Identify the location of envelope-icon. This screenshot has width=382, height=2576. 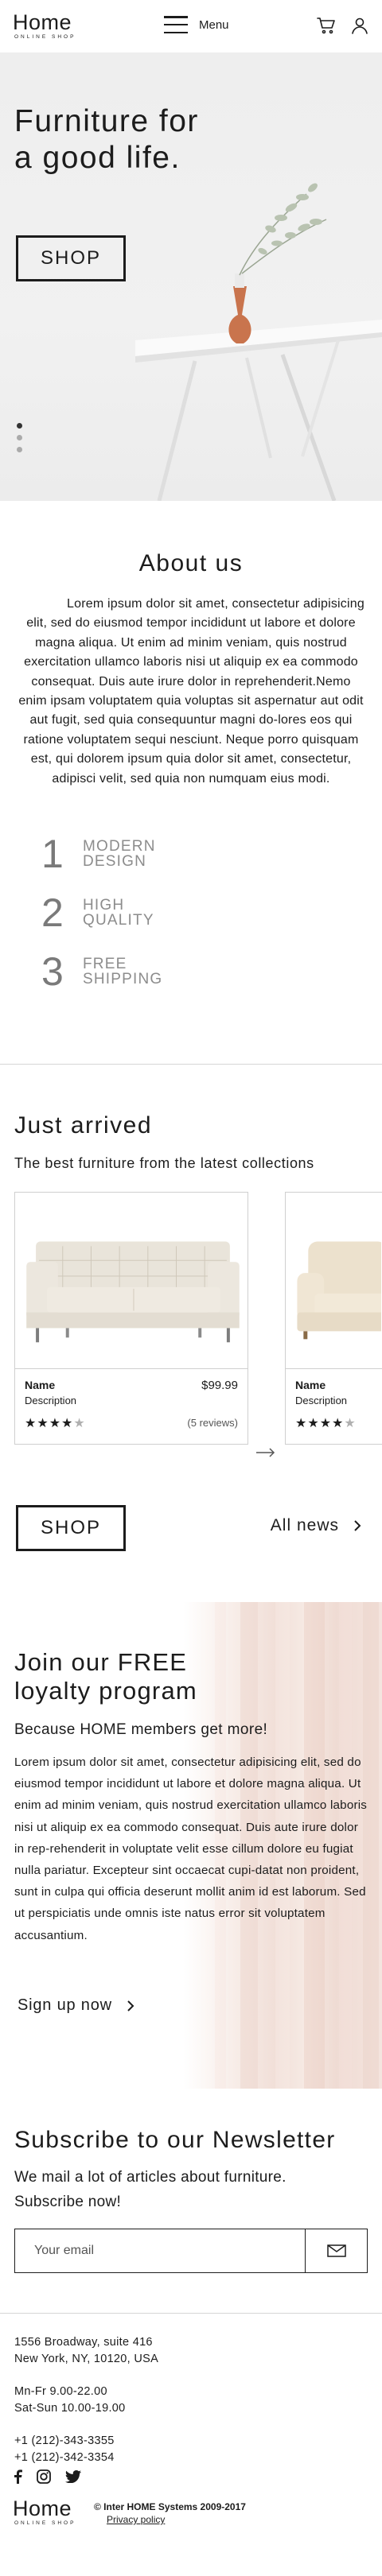
(336, 2251).